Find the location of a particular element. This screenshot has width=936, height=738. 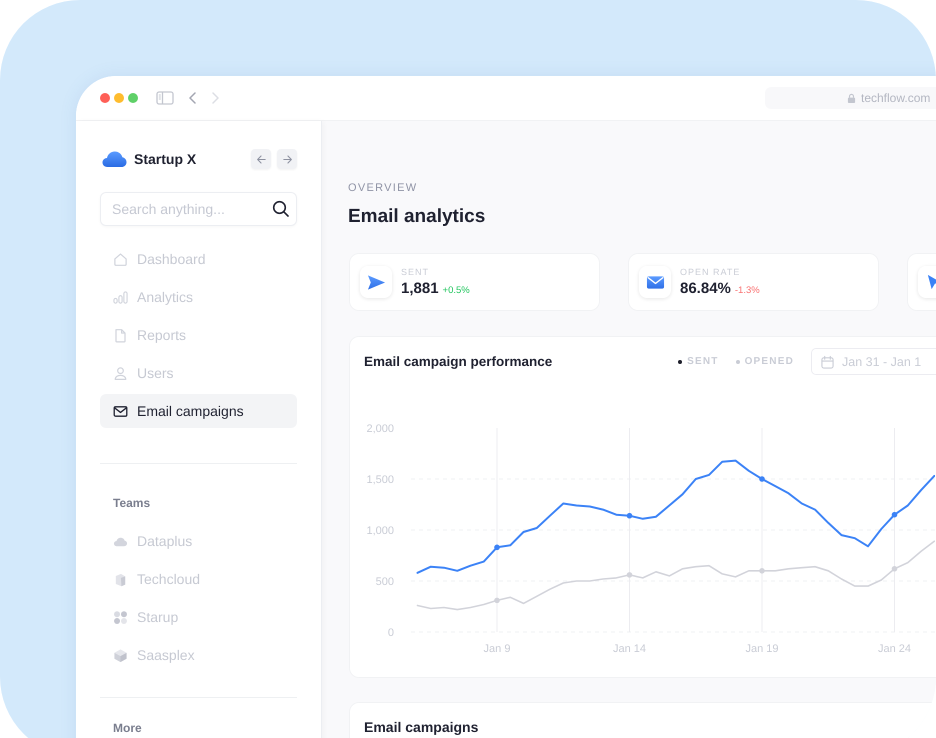

window-close-icon is located at coordinates (105, 98).